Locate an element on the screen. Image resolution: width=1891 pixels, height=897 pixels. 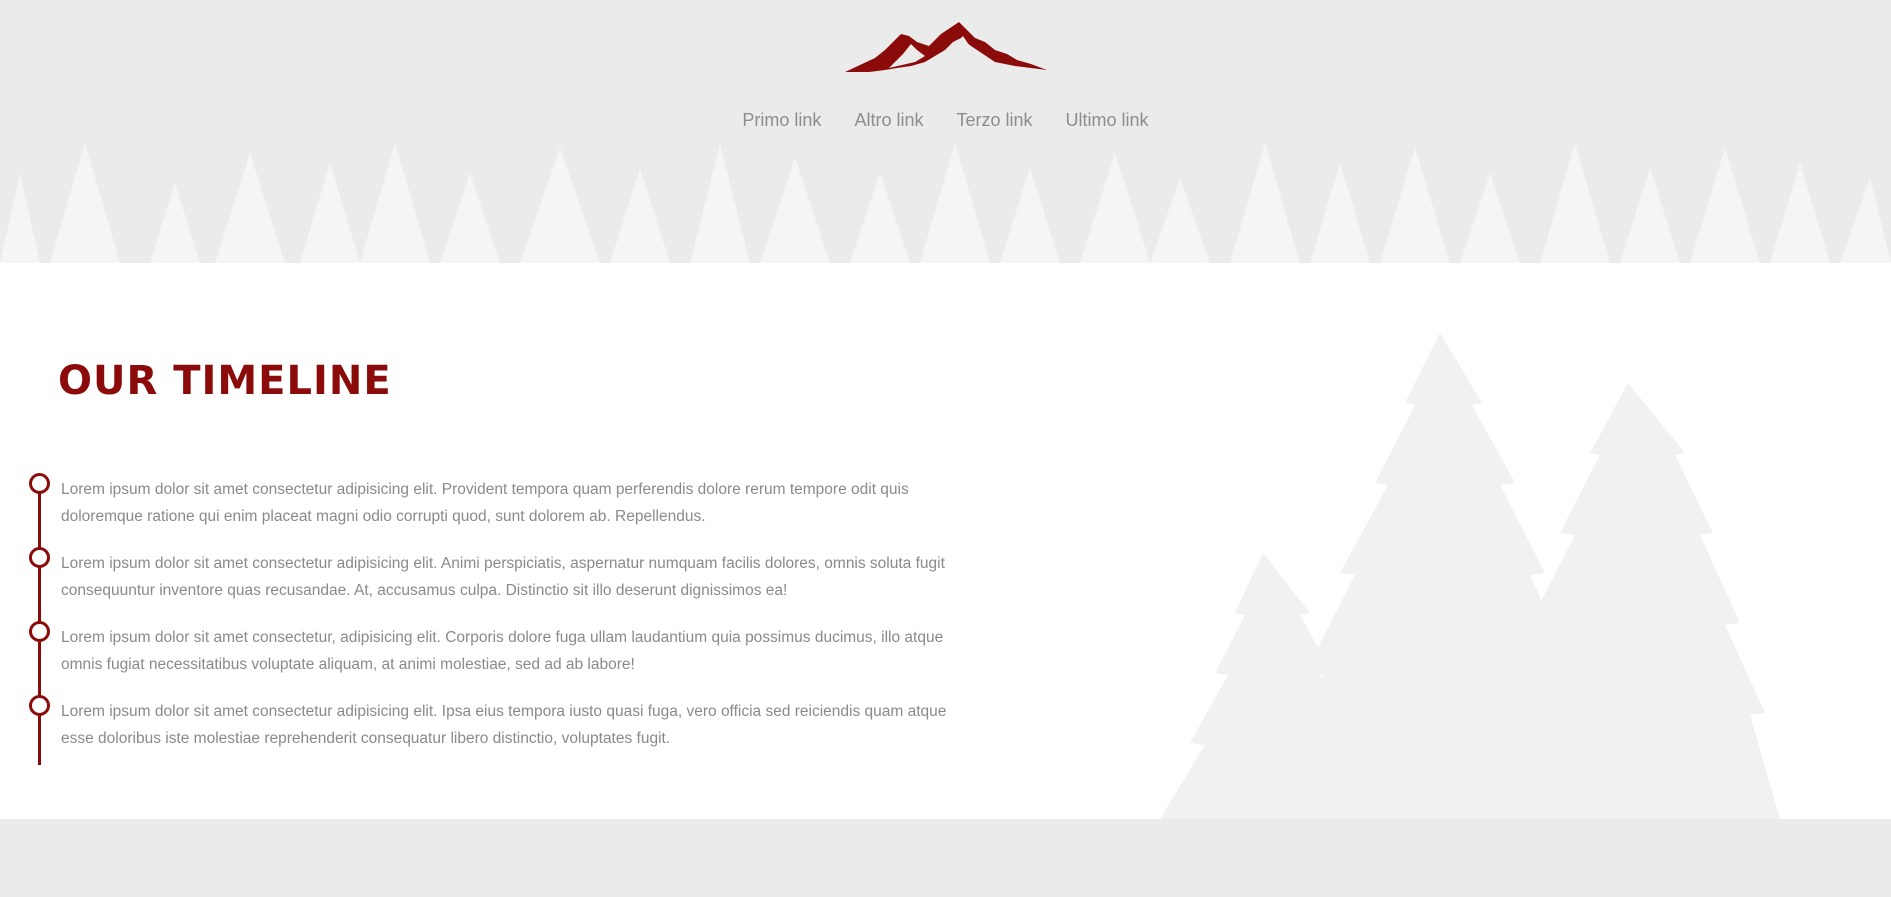
section-title: OUR TIMELINE is located at coordinates (225, 381).